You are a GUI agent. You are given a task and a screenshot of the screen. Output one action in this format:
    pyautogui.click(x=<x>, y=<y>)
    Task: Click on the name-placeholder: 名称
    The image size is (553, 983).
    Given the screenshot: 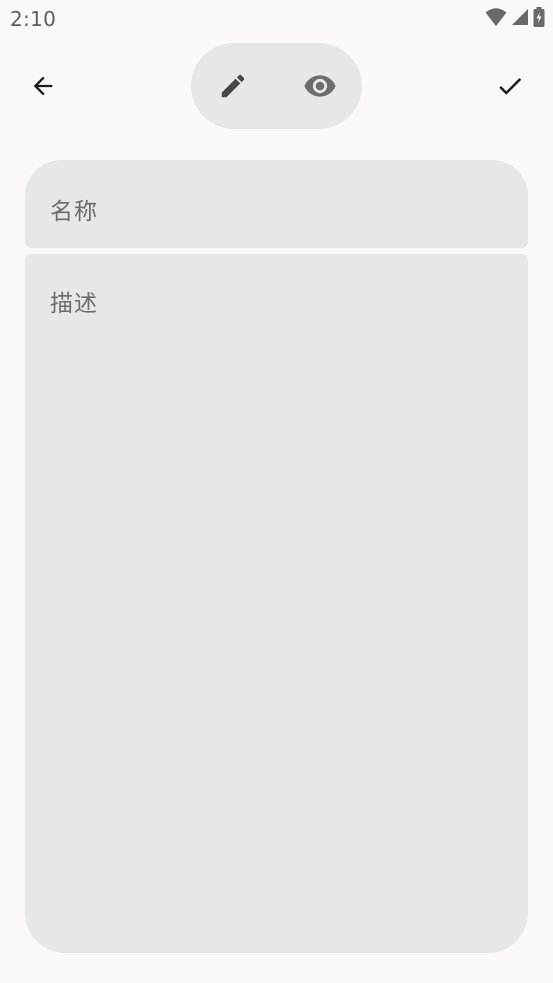 What is the action you would take?
    pyautogui.click(x=74, y=212)
    